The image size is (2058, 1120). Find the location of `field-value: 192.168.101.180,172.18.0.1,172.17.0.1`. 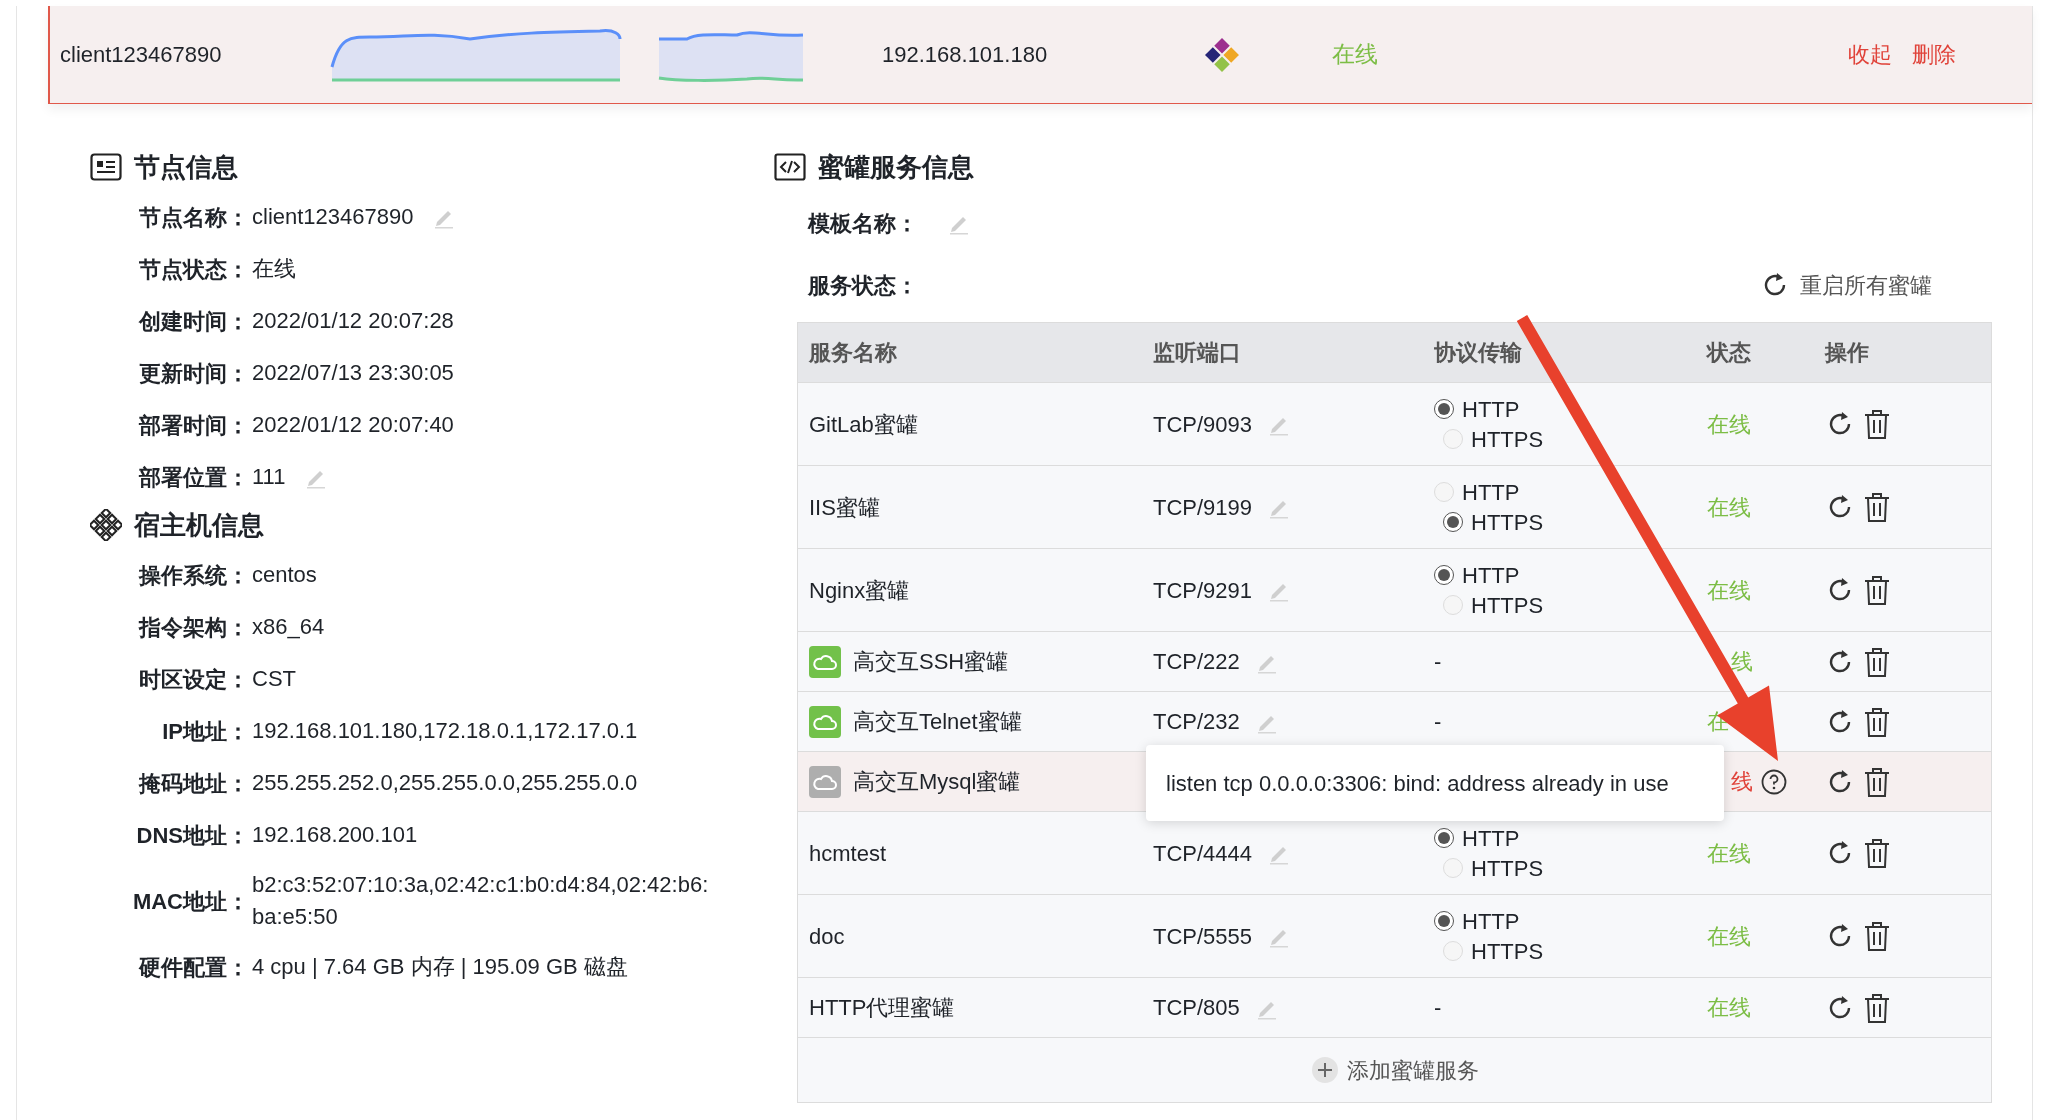

field-value: 192.168.101.180,172.18.0.1,172.17.0.1 is located at coordinates (445, 731).